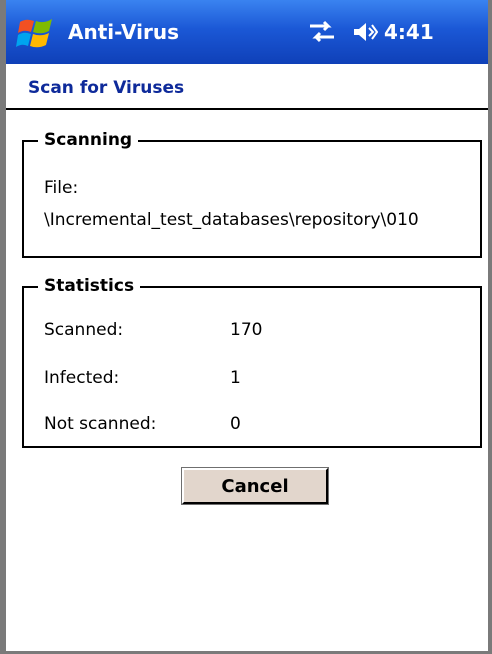 This screenshot has width=492, height=654. I want to click on scanned-value: 170, so click(246, 330).